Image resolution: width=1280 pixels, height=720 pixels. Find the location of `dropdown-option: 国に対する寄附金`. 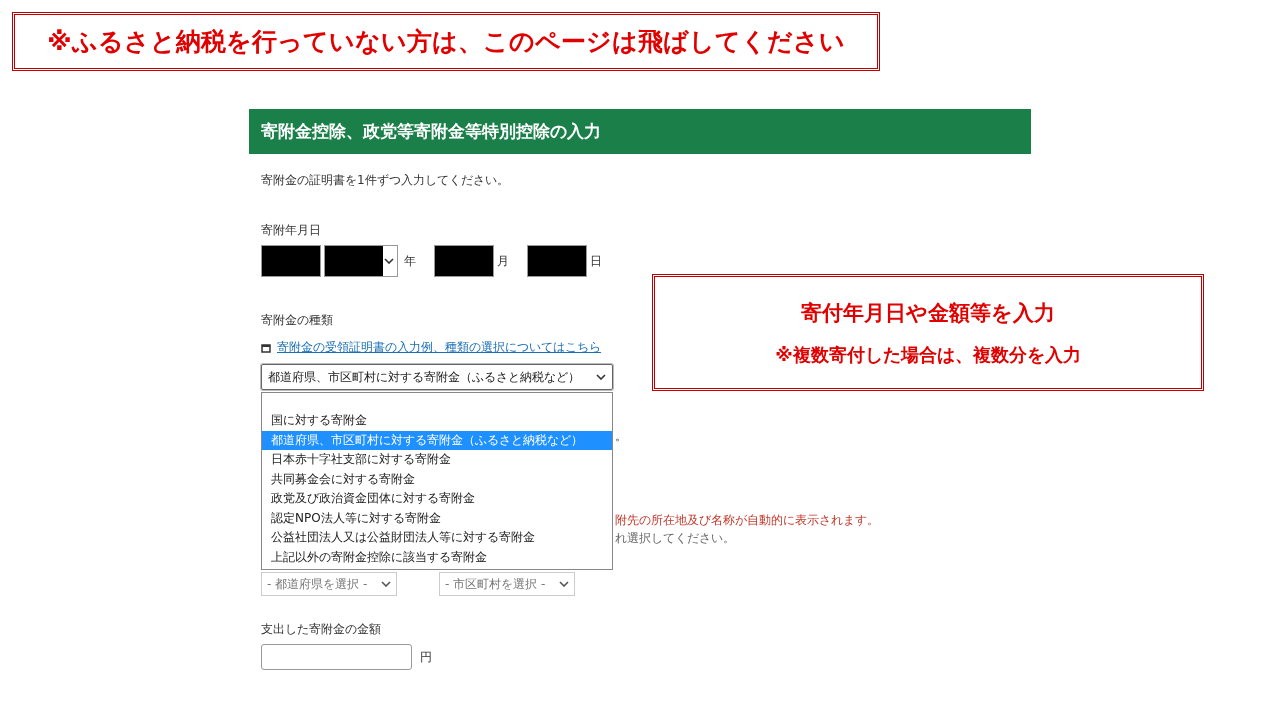

dropdown-option: 国に対する寄附金 is located at coordinates (437, 421).